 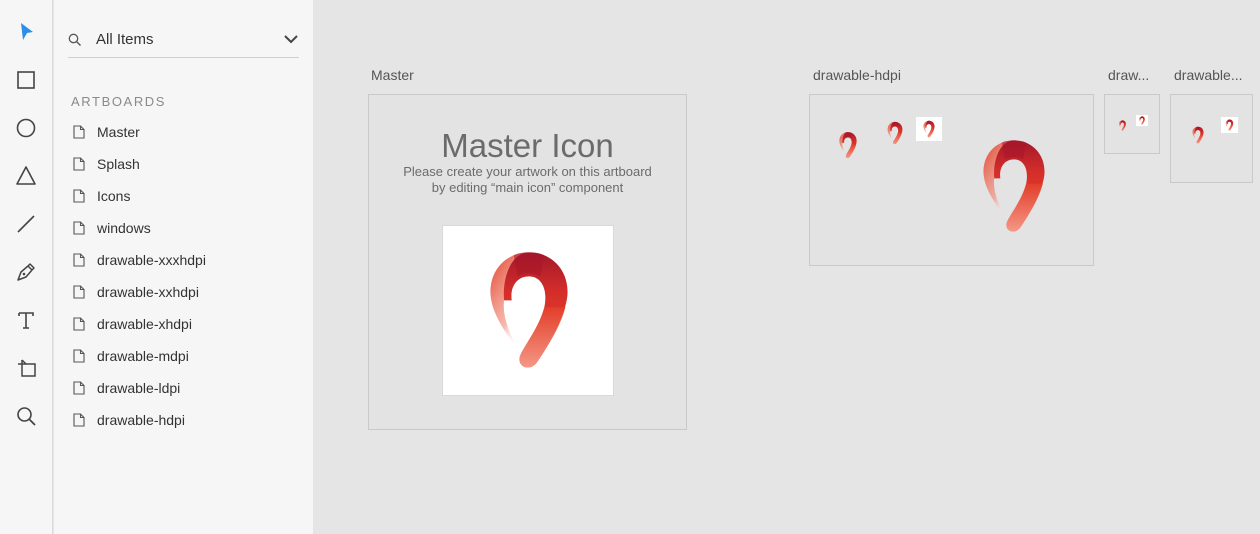 I want to click on artboards-section-title: ARTBOARDS, so click(x=119, y=101).